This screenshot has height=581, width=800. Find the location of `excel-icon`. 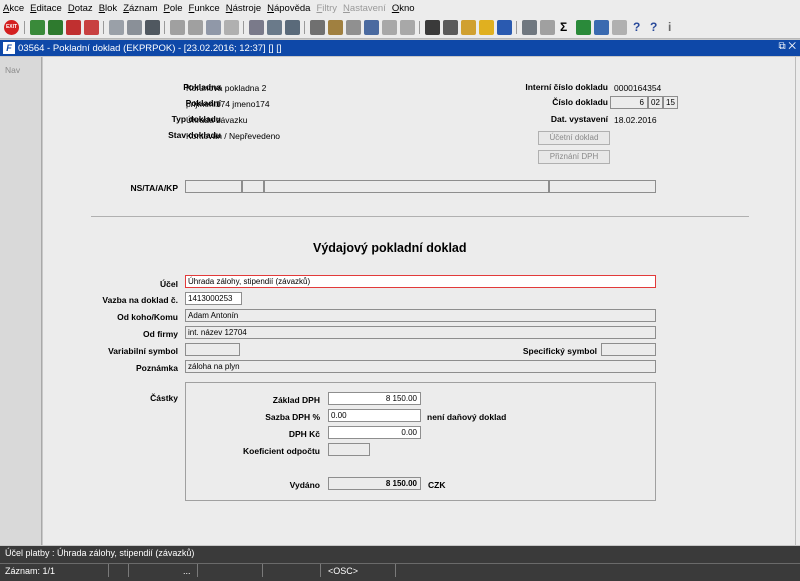

excel-icon is located at coordinates (583, 27).